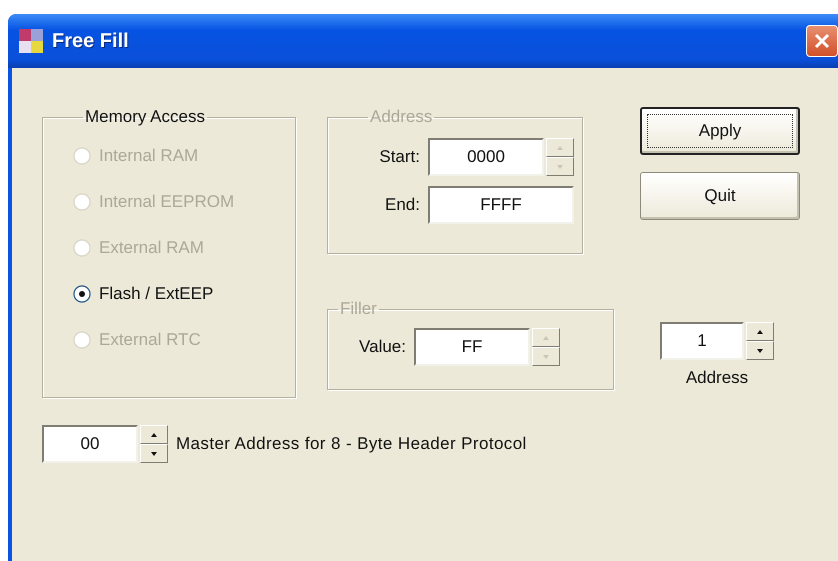 This screenshot has height=561, width=838. What do you see at coordinates (402, 205) in the screenshot?
I see `field-label: End:` at bounding box center [402, 205].